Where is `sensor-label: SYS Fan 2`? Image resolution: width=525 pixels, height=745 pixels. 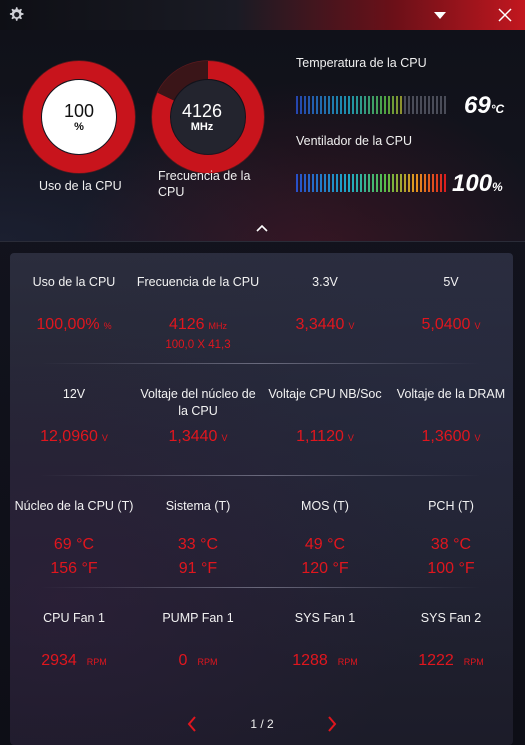
sensor-label: SYS Fan 2 is located at coordinates (451, 618).